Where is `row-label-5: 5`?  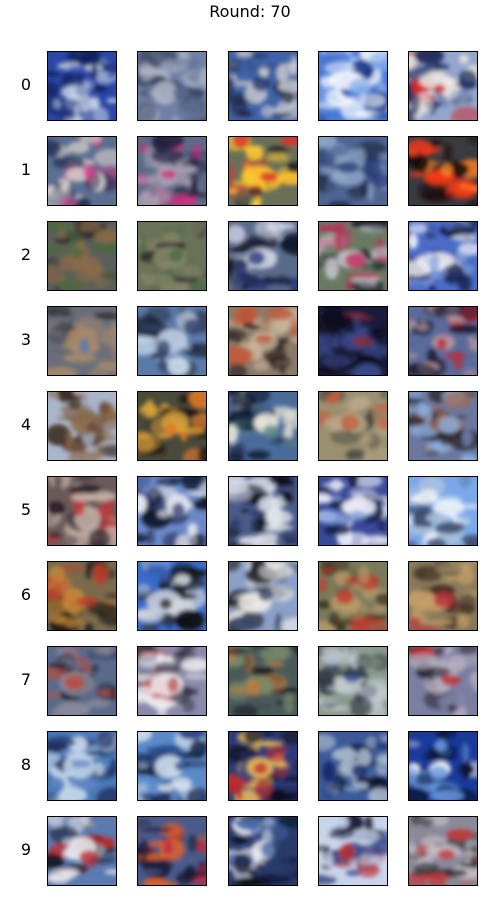 row-label-5: 5 is located at coordinates (26, 509).